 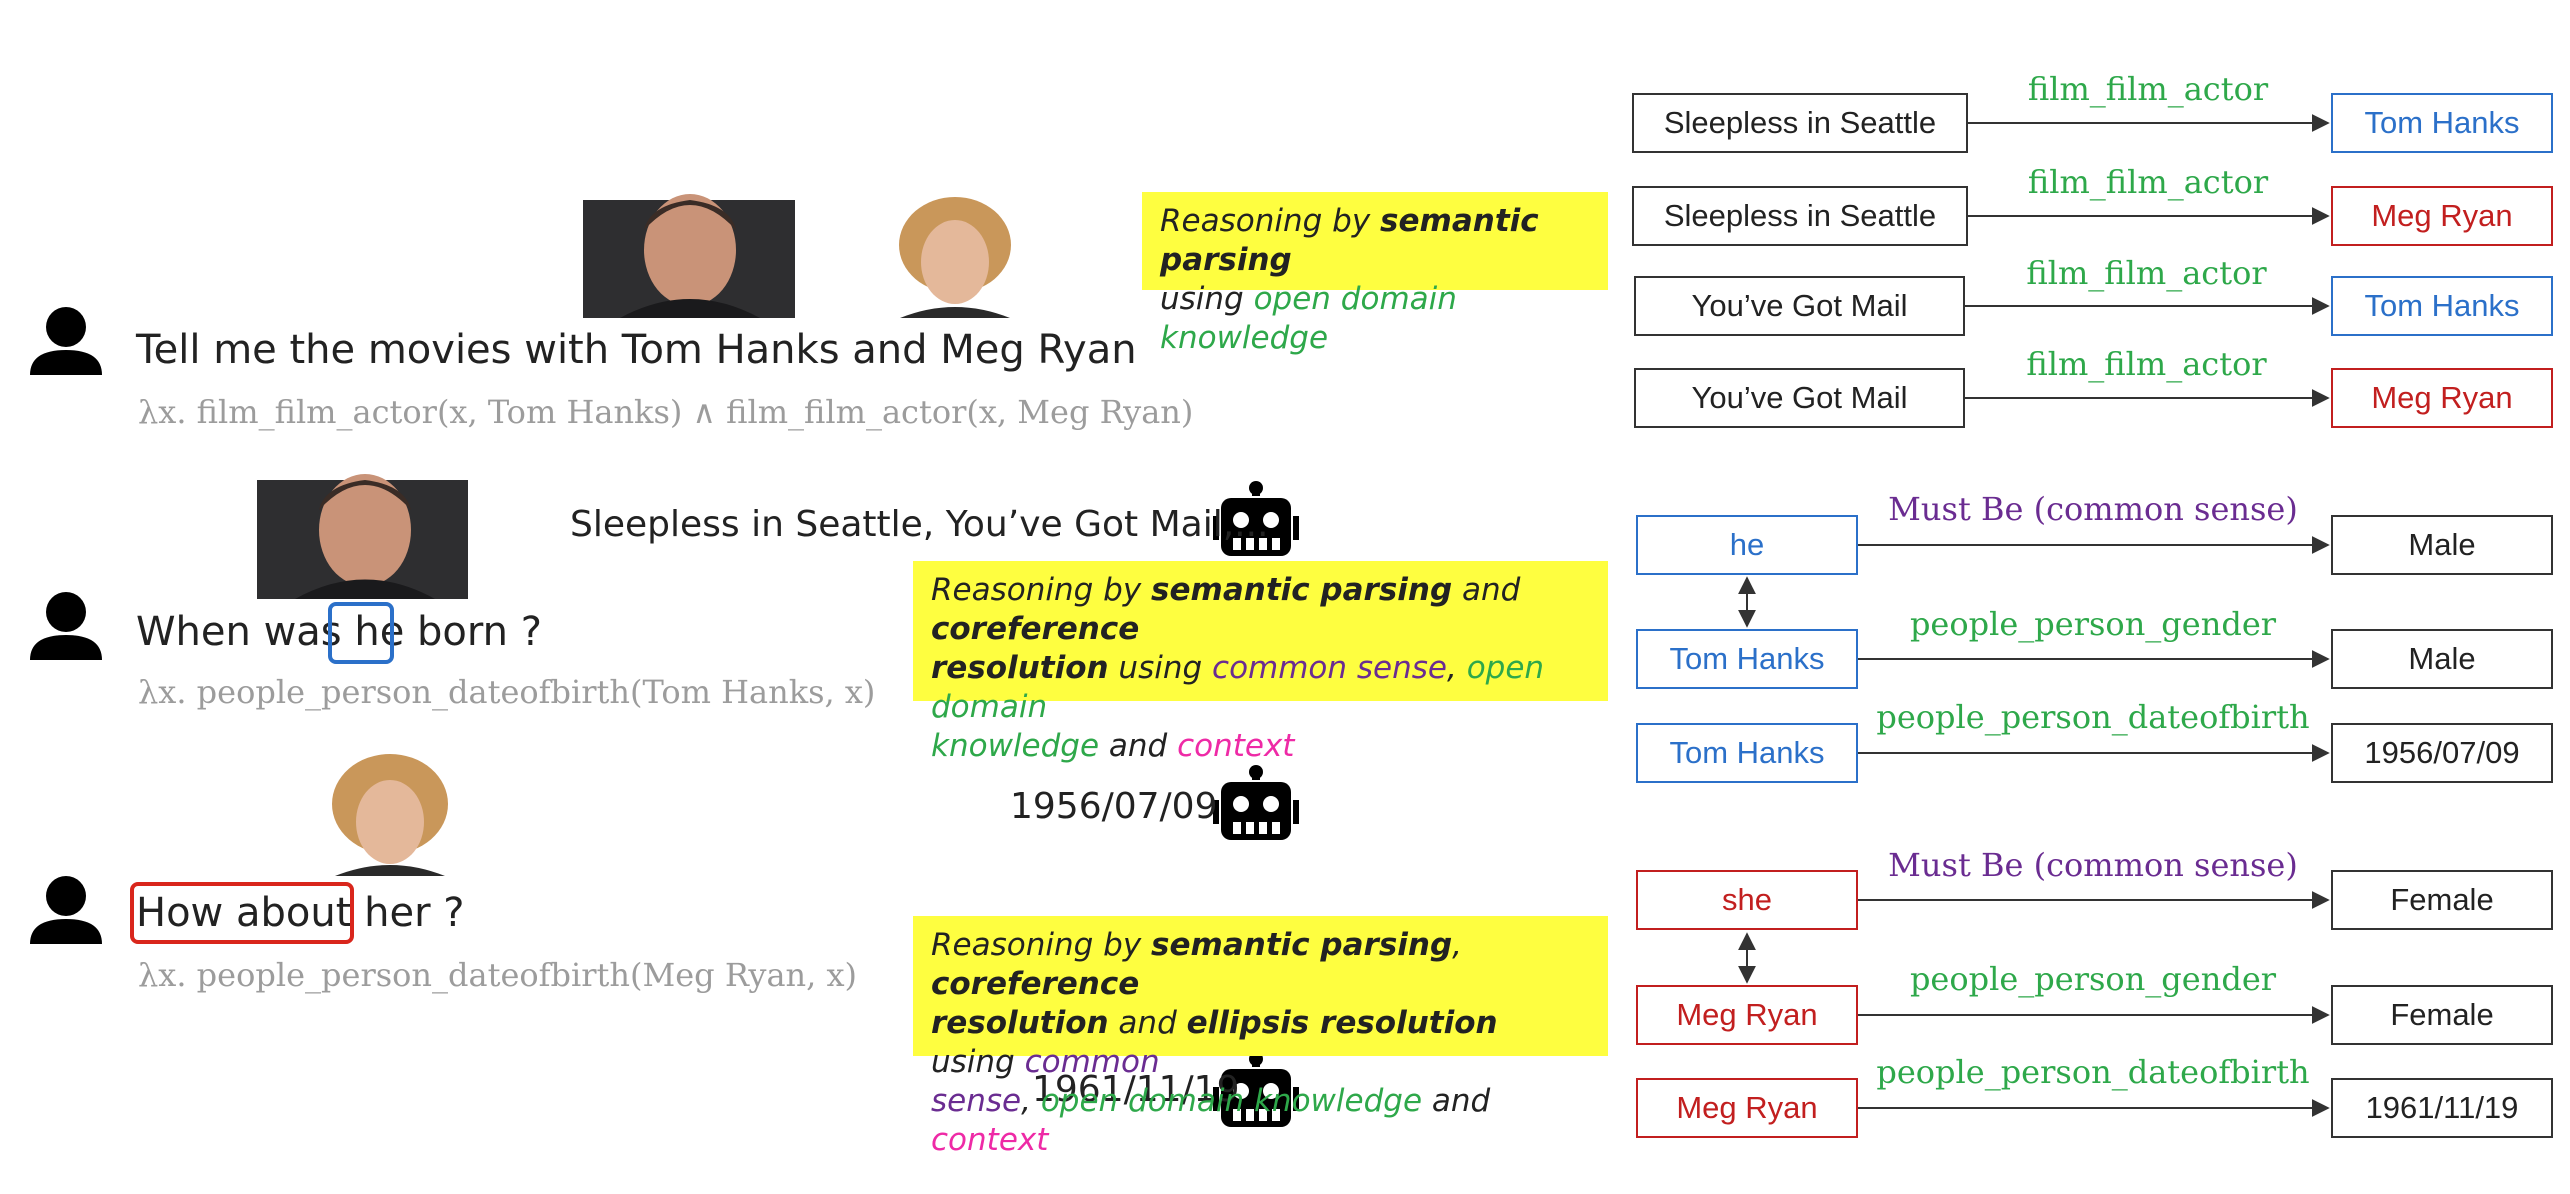 I want to click on utterance-text: her ?, so click(x=408, y=913).